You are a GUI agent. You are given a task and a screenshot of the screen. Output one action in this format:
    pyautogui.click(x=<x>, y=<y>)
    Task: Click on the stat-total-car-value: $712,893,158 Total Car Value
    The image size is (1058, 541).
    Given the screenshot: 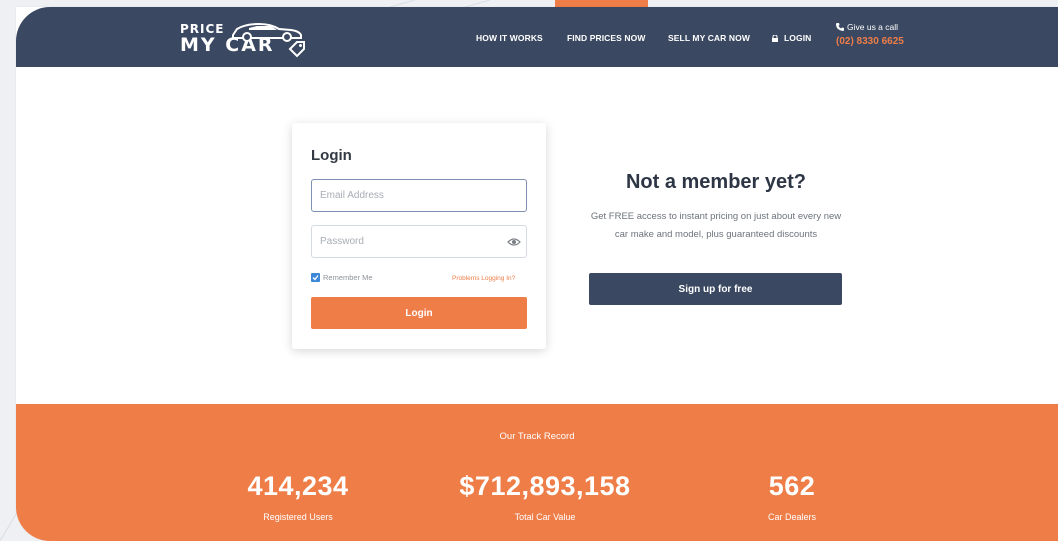 What is the action you would take?
    pyautogui.click(x=545, y=496)
    